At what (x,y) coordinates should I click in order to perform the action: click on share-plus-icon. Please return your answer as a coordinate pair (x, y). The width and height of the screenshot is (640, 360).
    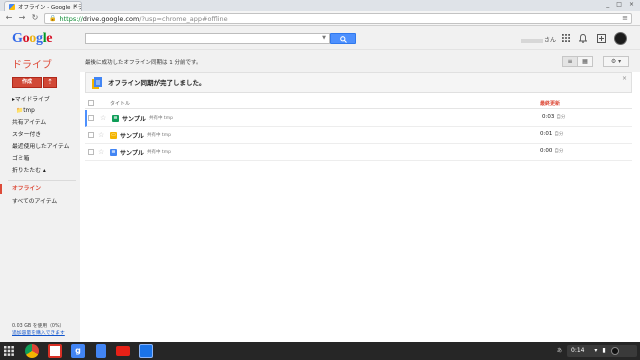
    Looking at the image, I should click on (601, 38).